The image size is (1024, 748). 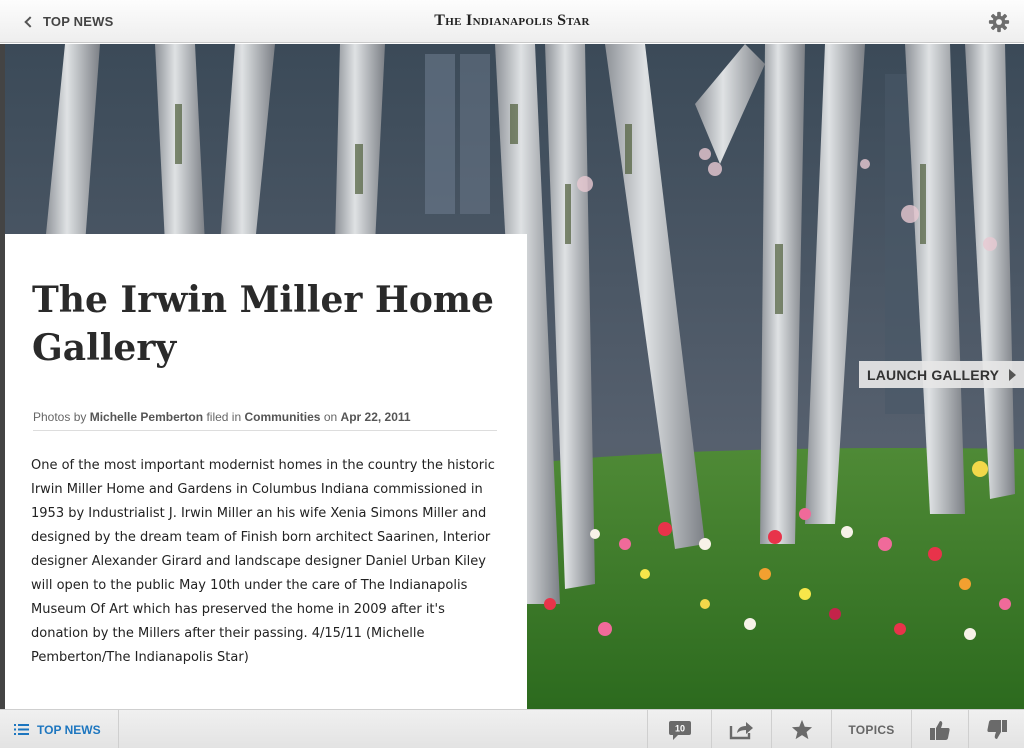 I want to click on launch-gallery-button: LAUNCH GALLERY, so click(x=941, y=374).